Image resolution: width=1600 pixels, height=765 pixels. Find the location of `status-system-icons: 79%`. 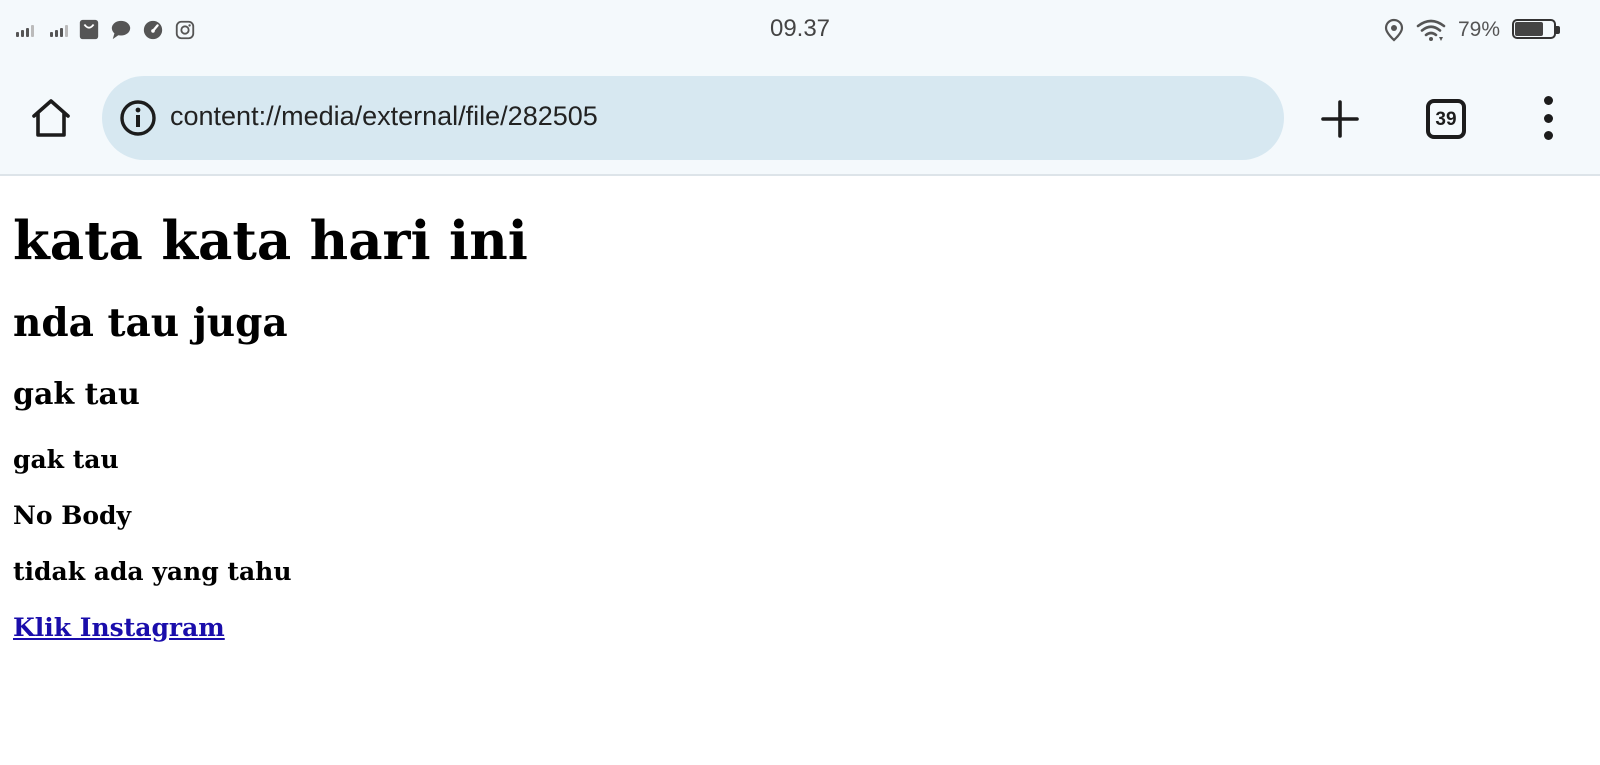

status-system-icons: 79% is located at coordinates (1472, 30).